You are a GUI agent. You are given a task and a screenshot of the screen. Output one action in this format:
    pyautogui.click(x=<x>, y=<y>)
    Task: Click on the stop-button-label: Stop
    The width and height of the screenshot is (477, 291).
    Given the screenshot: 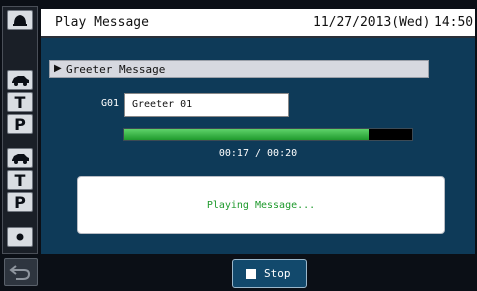 What is the action you would take?
    pyautogui.click(x=277, y=273)
    